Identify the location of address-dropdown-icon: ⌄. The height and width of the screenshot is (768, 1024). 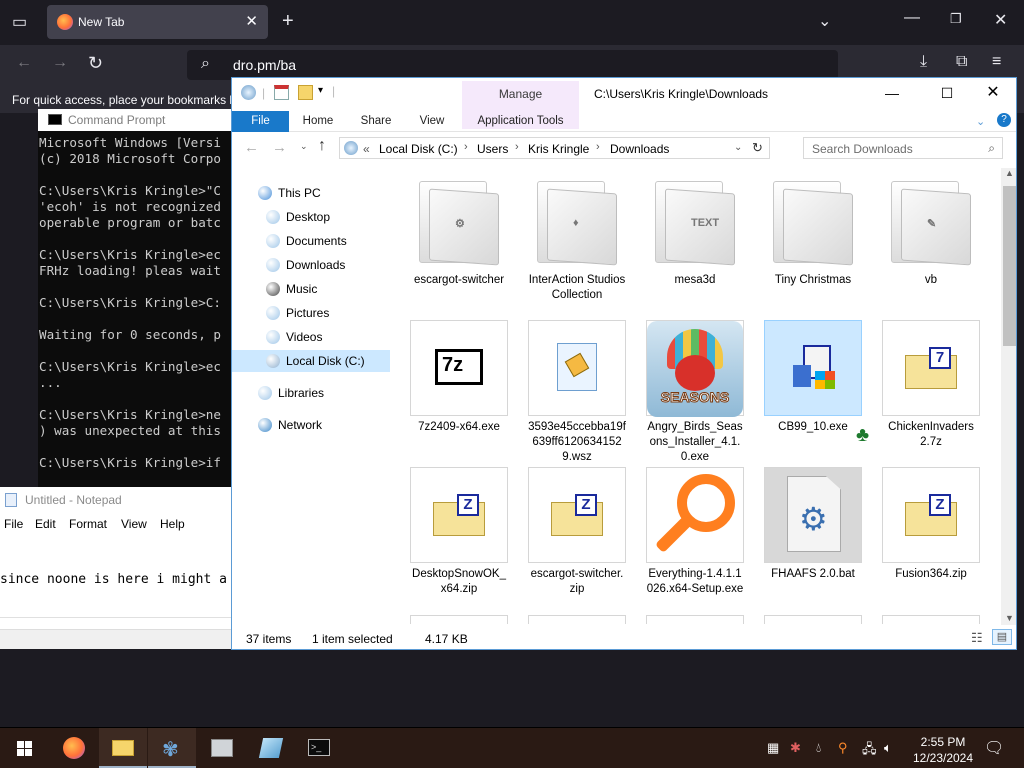
(738, 147).